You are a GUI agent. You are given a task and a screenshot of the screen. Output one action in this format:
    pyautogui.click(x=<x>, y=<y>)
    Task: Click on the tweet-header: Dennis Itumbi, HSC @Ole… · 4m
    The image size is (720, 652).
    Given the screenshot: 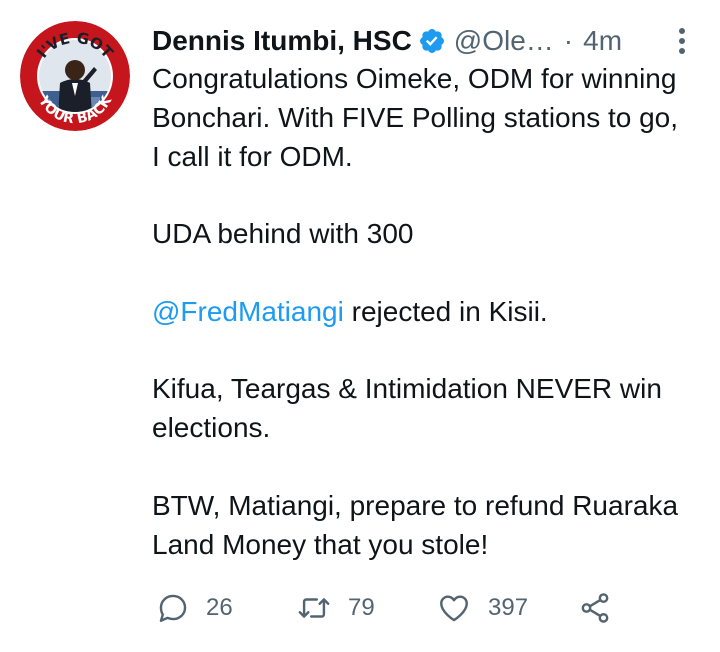 What is the action you would take?
    pyautogui.click(x=436, y=41)
    